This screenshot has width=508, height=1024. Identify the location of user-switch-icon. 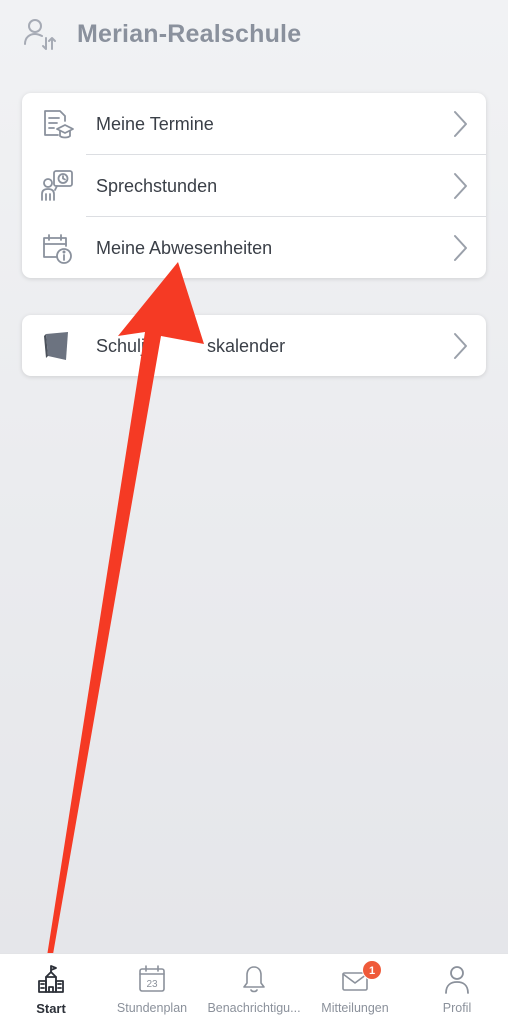
(40, 35).